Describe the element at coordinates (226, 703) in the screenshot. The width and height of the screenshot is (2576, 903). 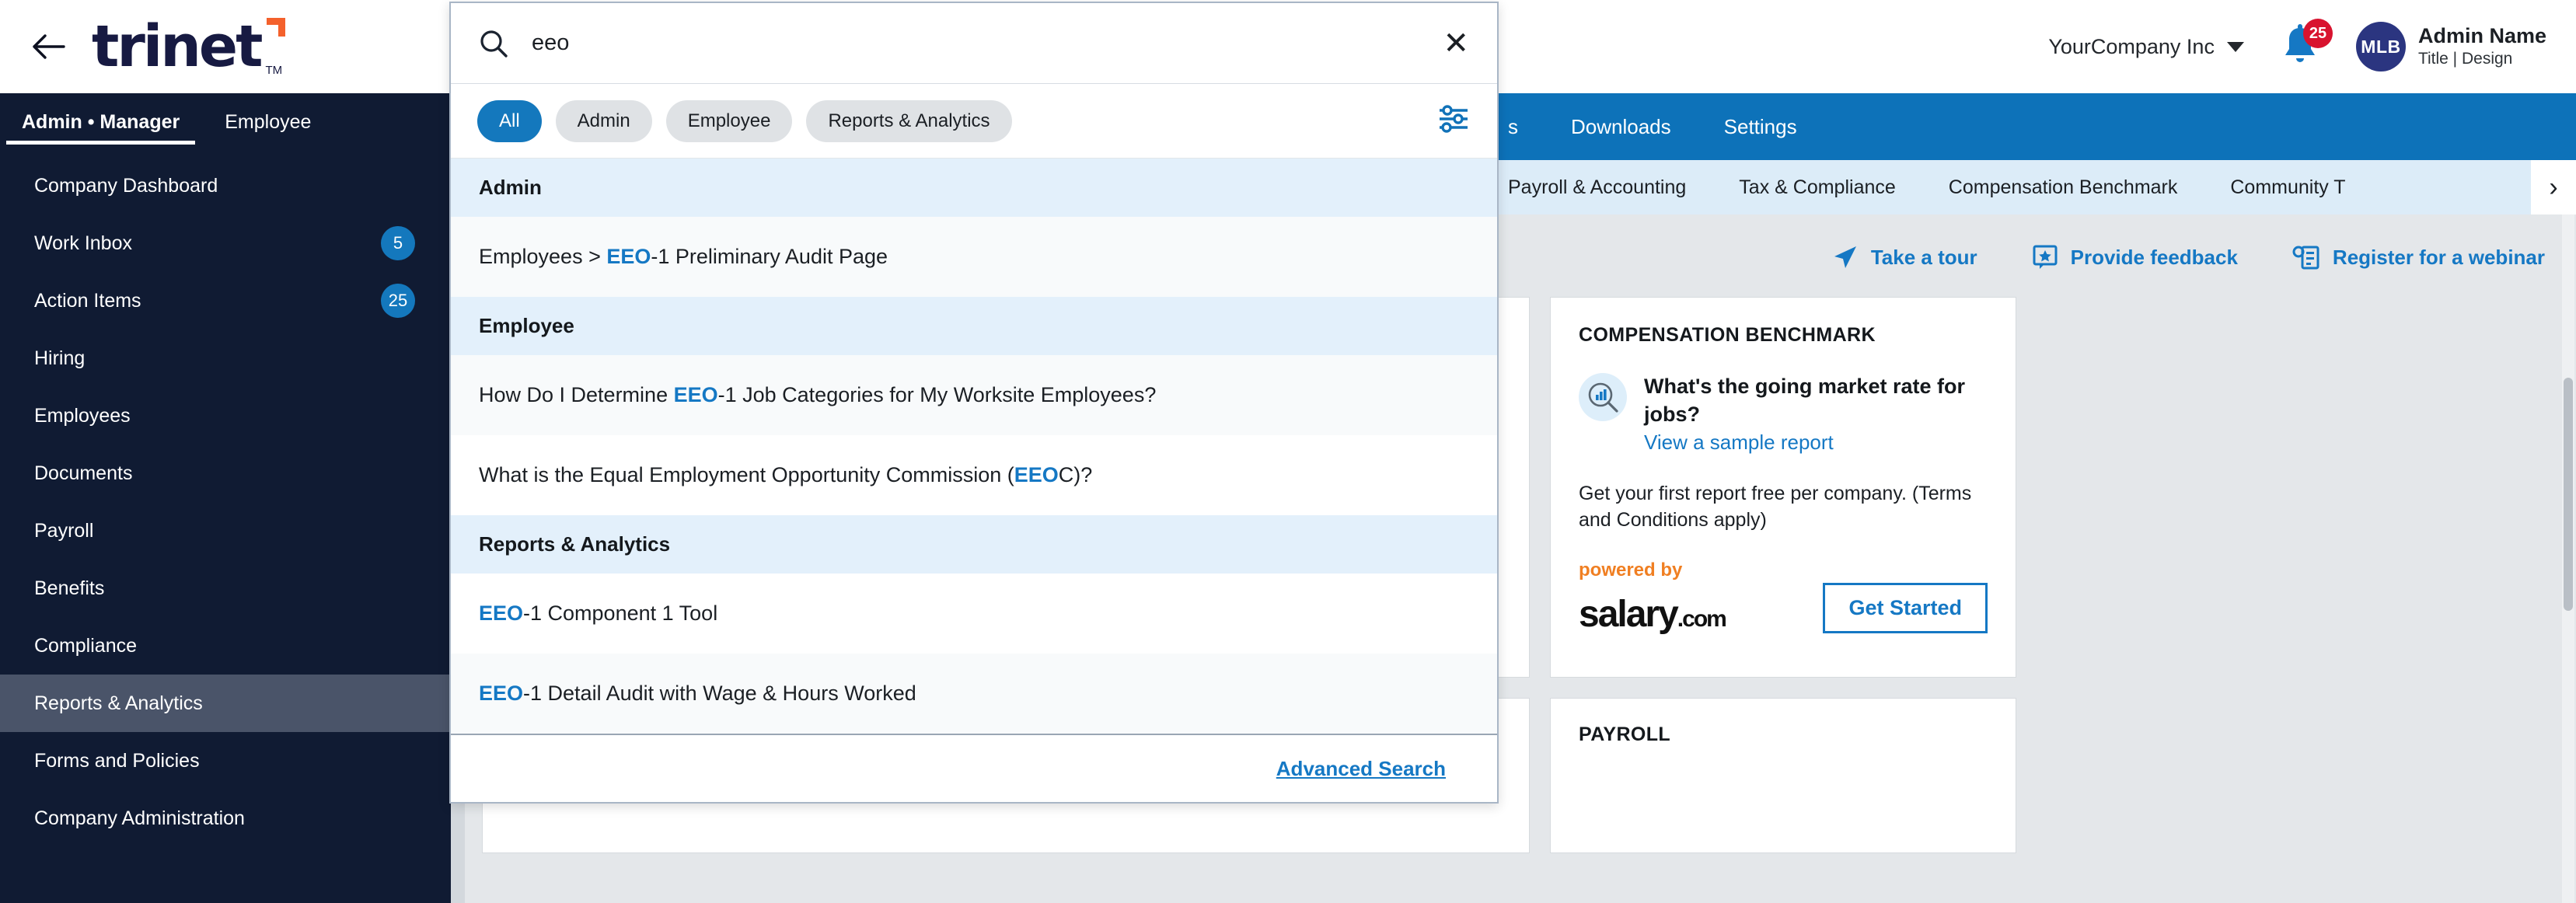
I see `sidebar-item-reports-analytics: Reports & Analytics` at that location.